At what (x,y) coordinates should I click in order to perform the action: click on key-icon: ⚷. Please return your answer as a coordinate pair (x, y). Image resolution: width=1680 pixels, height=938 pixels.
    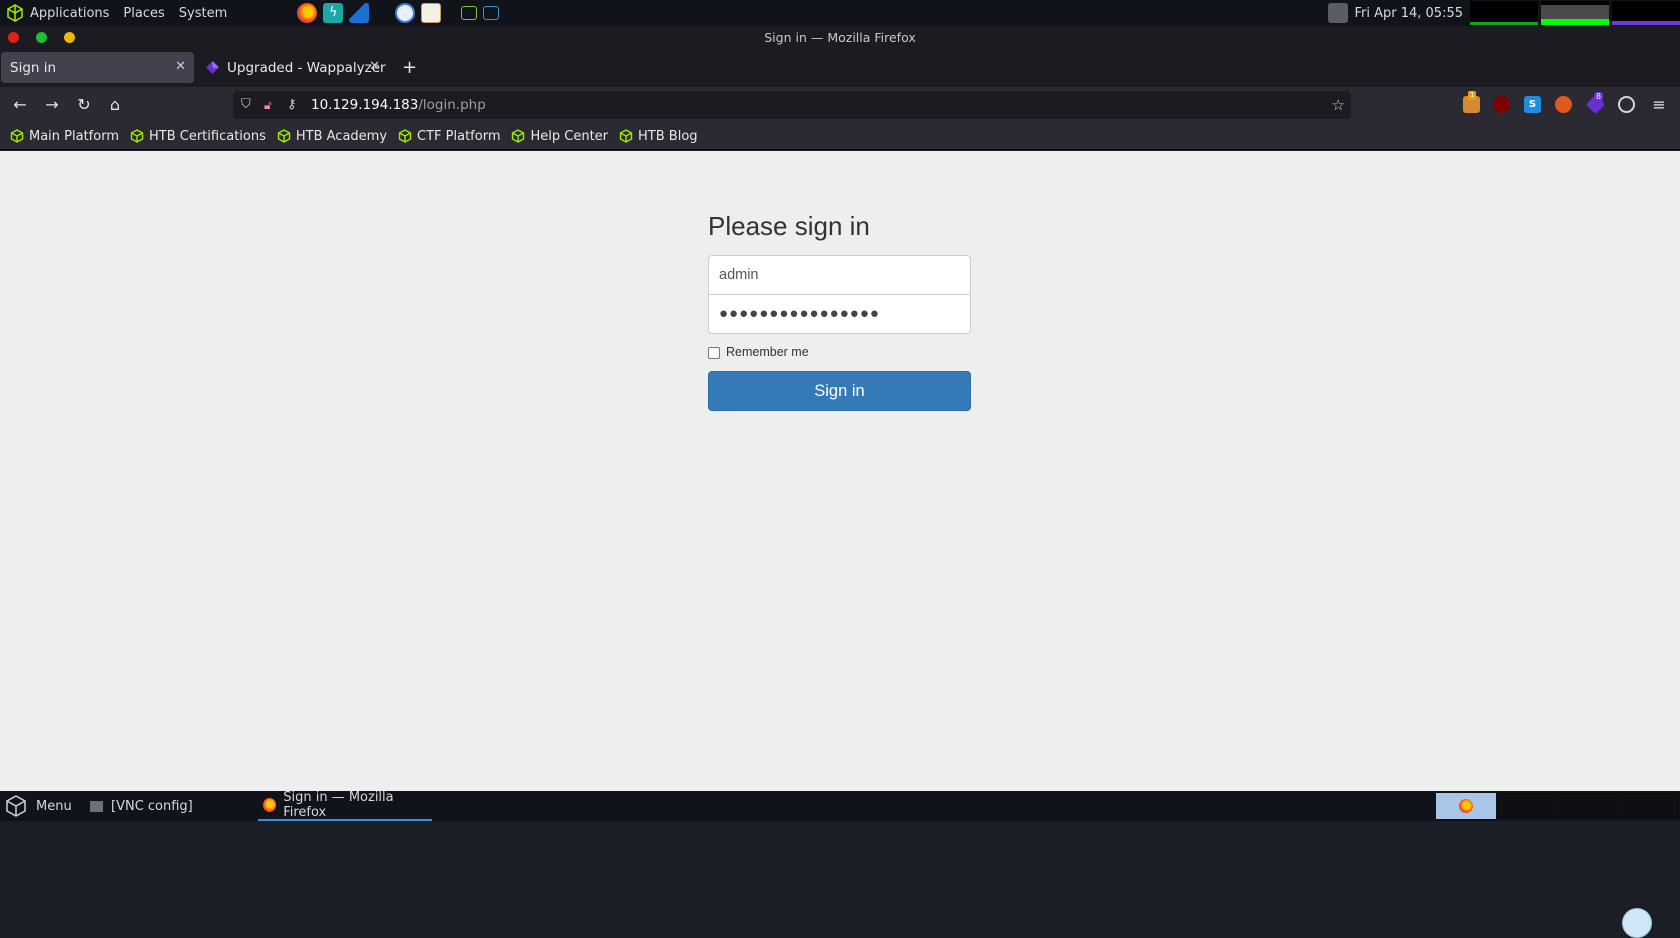
    Looking at the image, I should click on (292, 105).